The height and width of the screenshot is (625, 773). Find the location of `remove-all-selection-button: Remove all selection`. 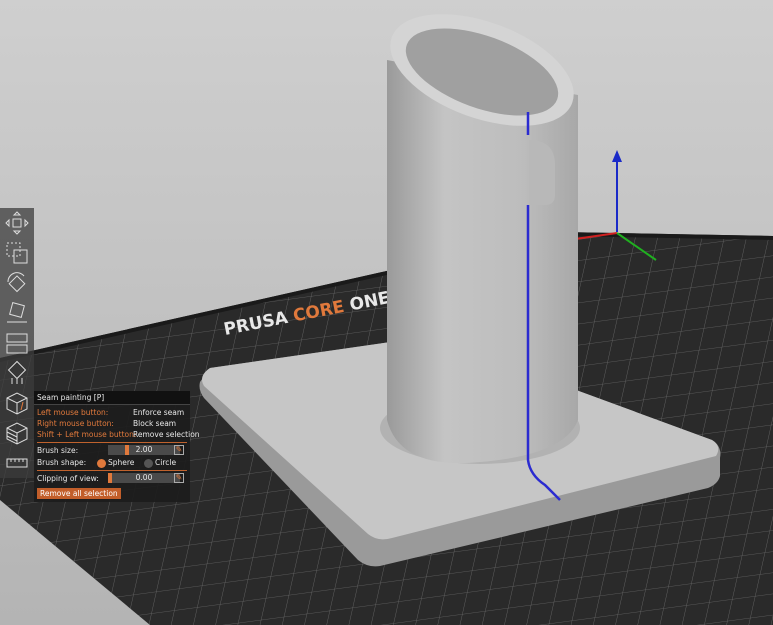

remove-all-selection-button: Remove all selection is located at coordinates (79, 493).